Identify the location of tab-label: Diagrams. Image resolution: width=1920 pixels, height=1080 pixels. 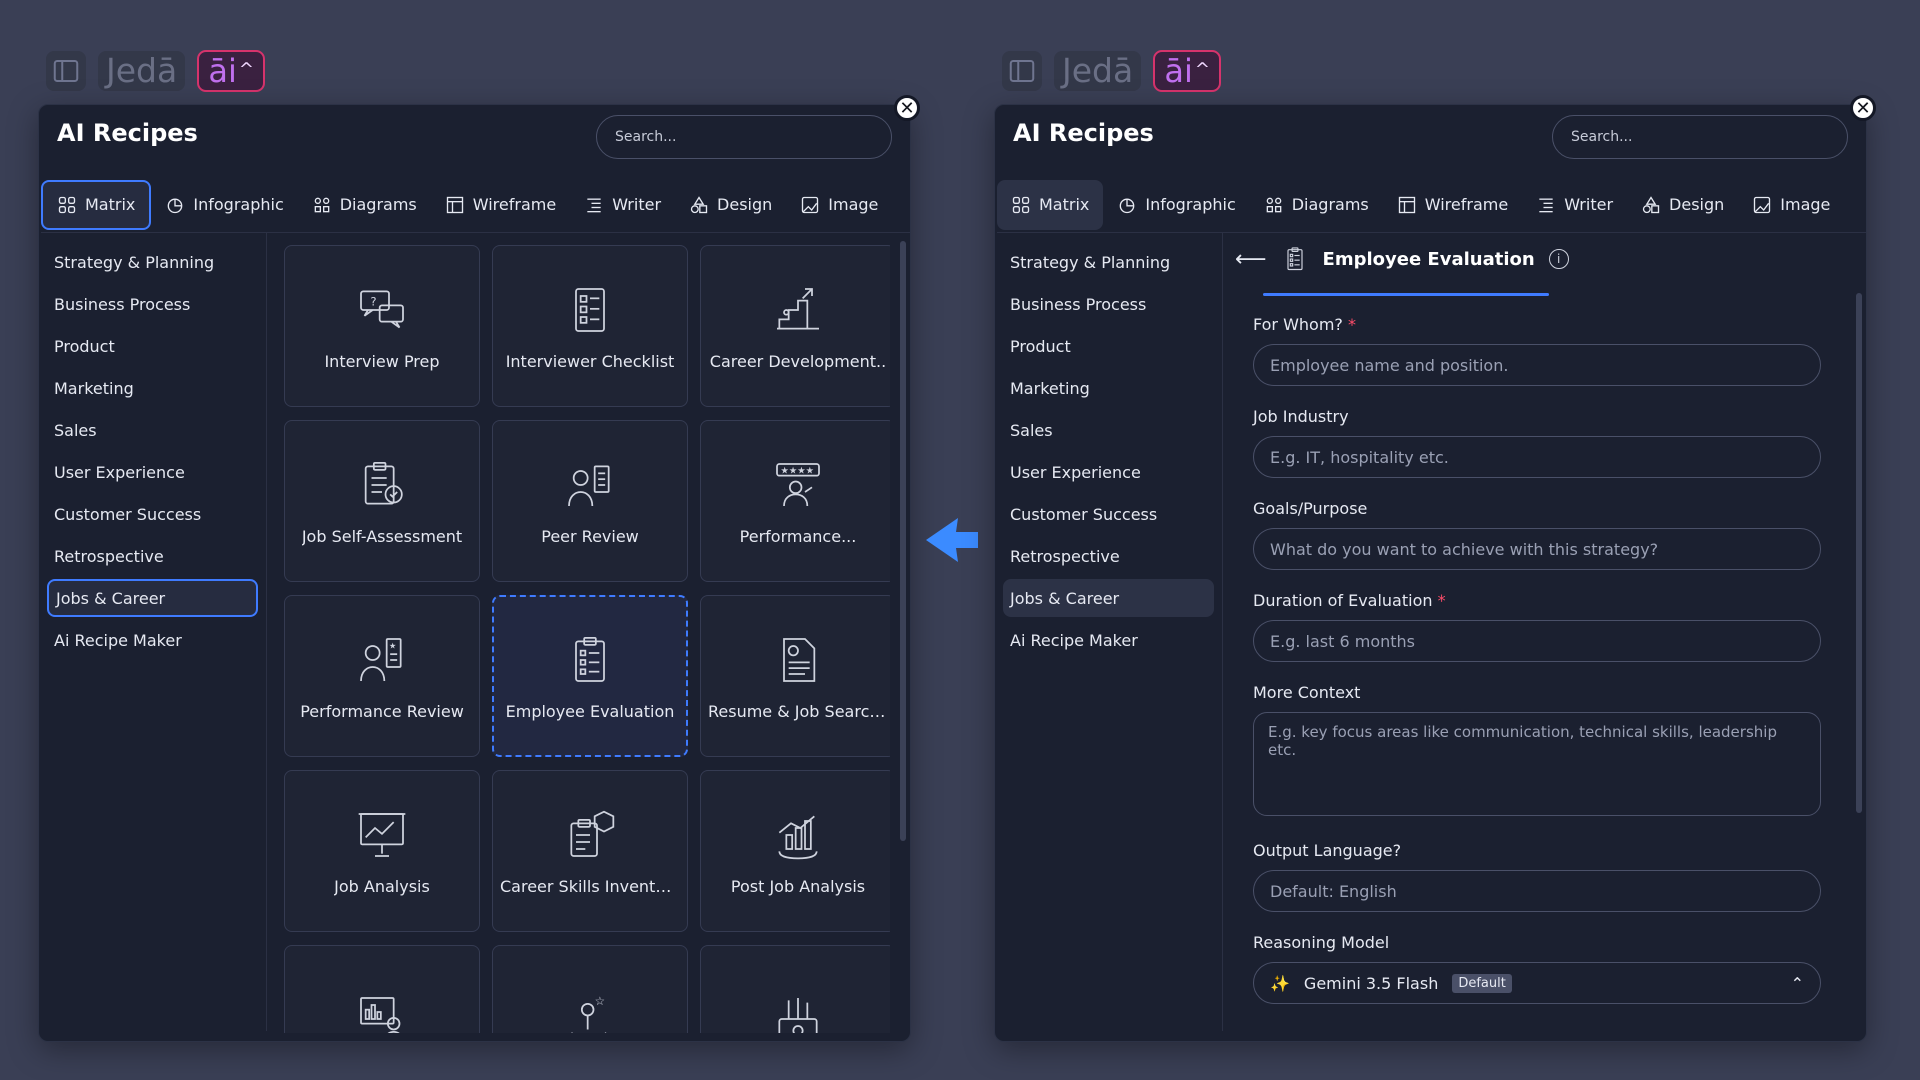
(1330, 204).